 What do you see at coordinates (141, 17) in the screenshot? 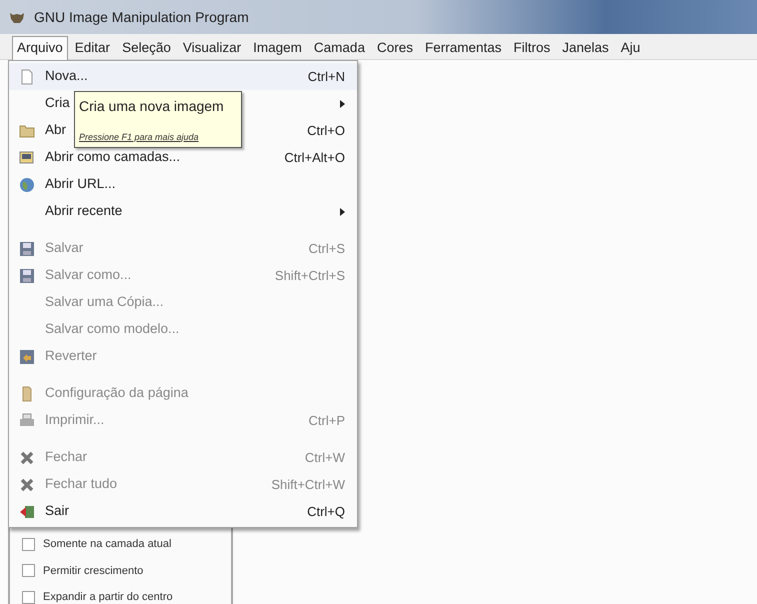
I see `window-title: GNU Image Manipulation Program` at bounding box center [141, 17].